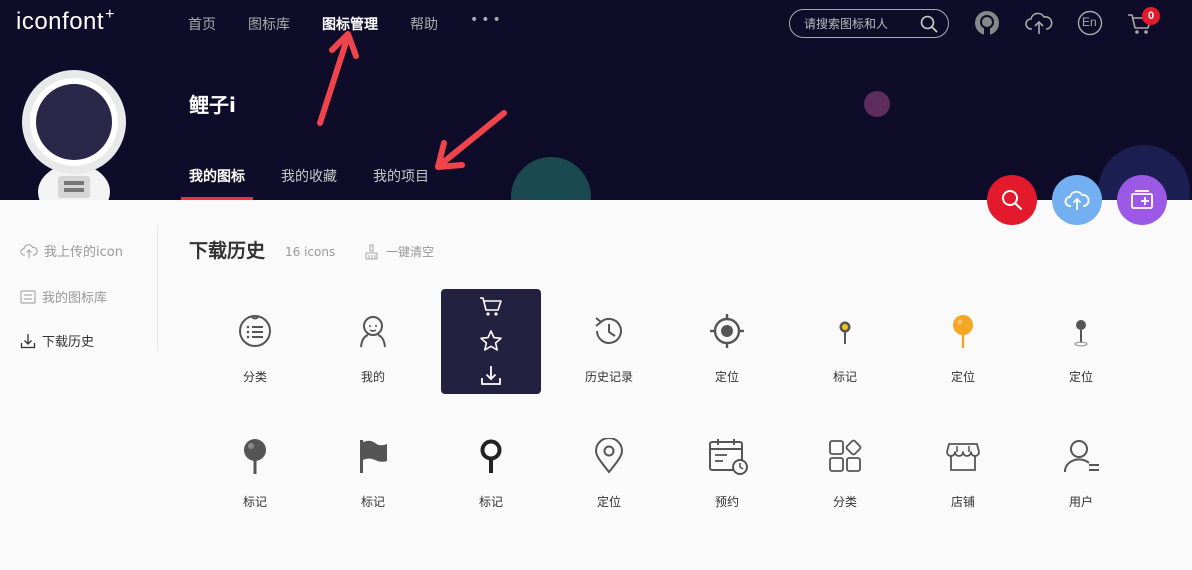  What do you see at coordinates (988, 24) in the screenshot?
I see `github-icon` at bounding box center [988, 24].